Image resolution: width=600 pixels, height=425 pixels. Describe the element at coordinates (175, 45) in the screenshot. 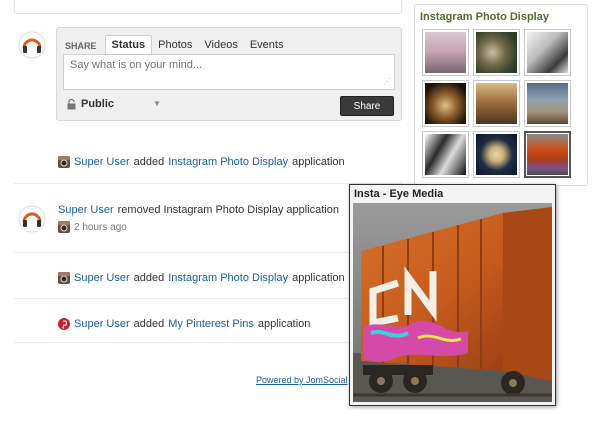

I see `tab-photos: Photos` at that location.